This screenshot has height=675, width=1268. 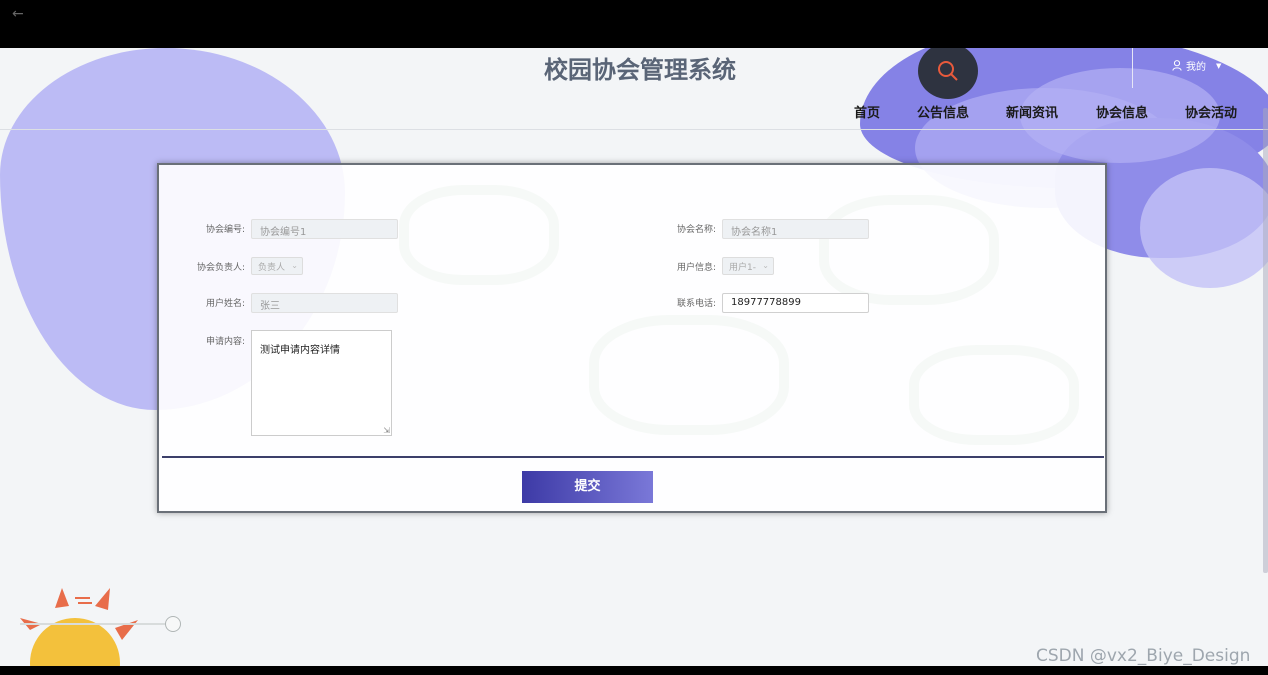 What do you see at coordinates (1177, 65) in the screenshot?
I see `user-icon` at bounding box center [1177, 65].